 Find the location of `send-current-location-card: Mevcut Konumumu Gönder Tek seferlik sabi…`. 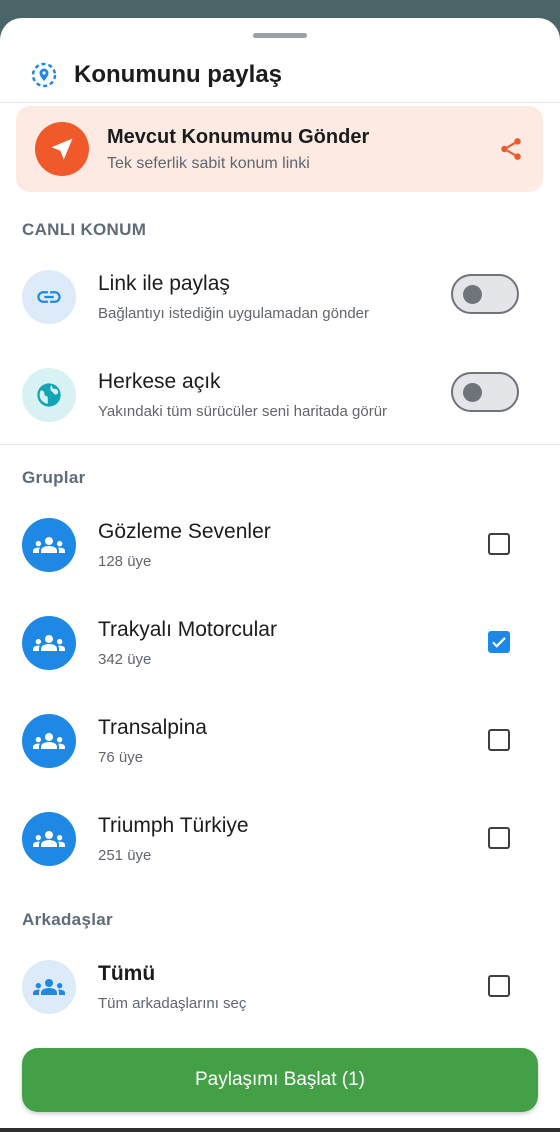

send-current-location-card: Mevcut Konumumu Gönder Tek seferlik sabi… is located at coordinates (279, 149).